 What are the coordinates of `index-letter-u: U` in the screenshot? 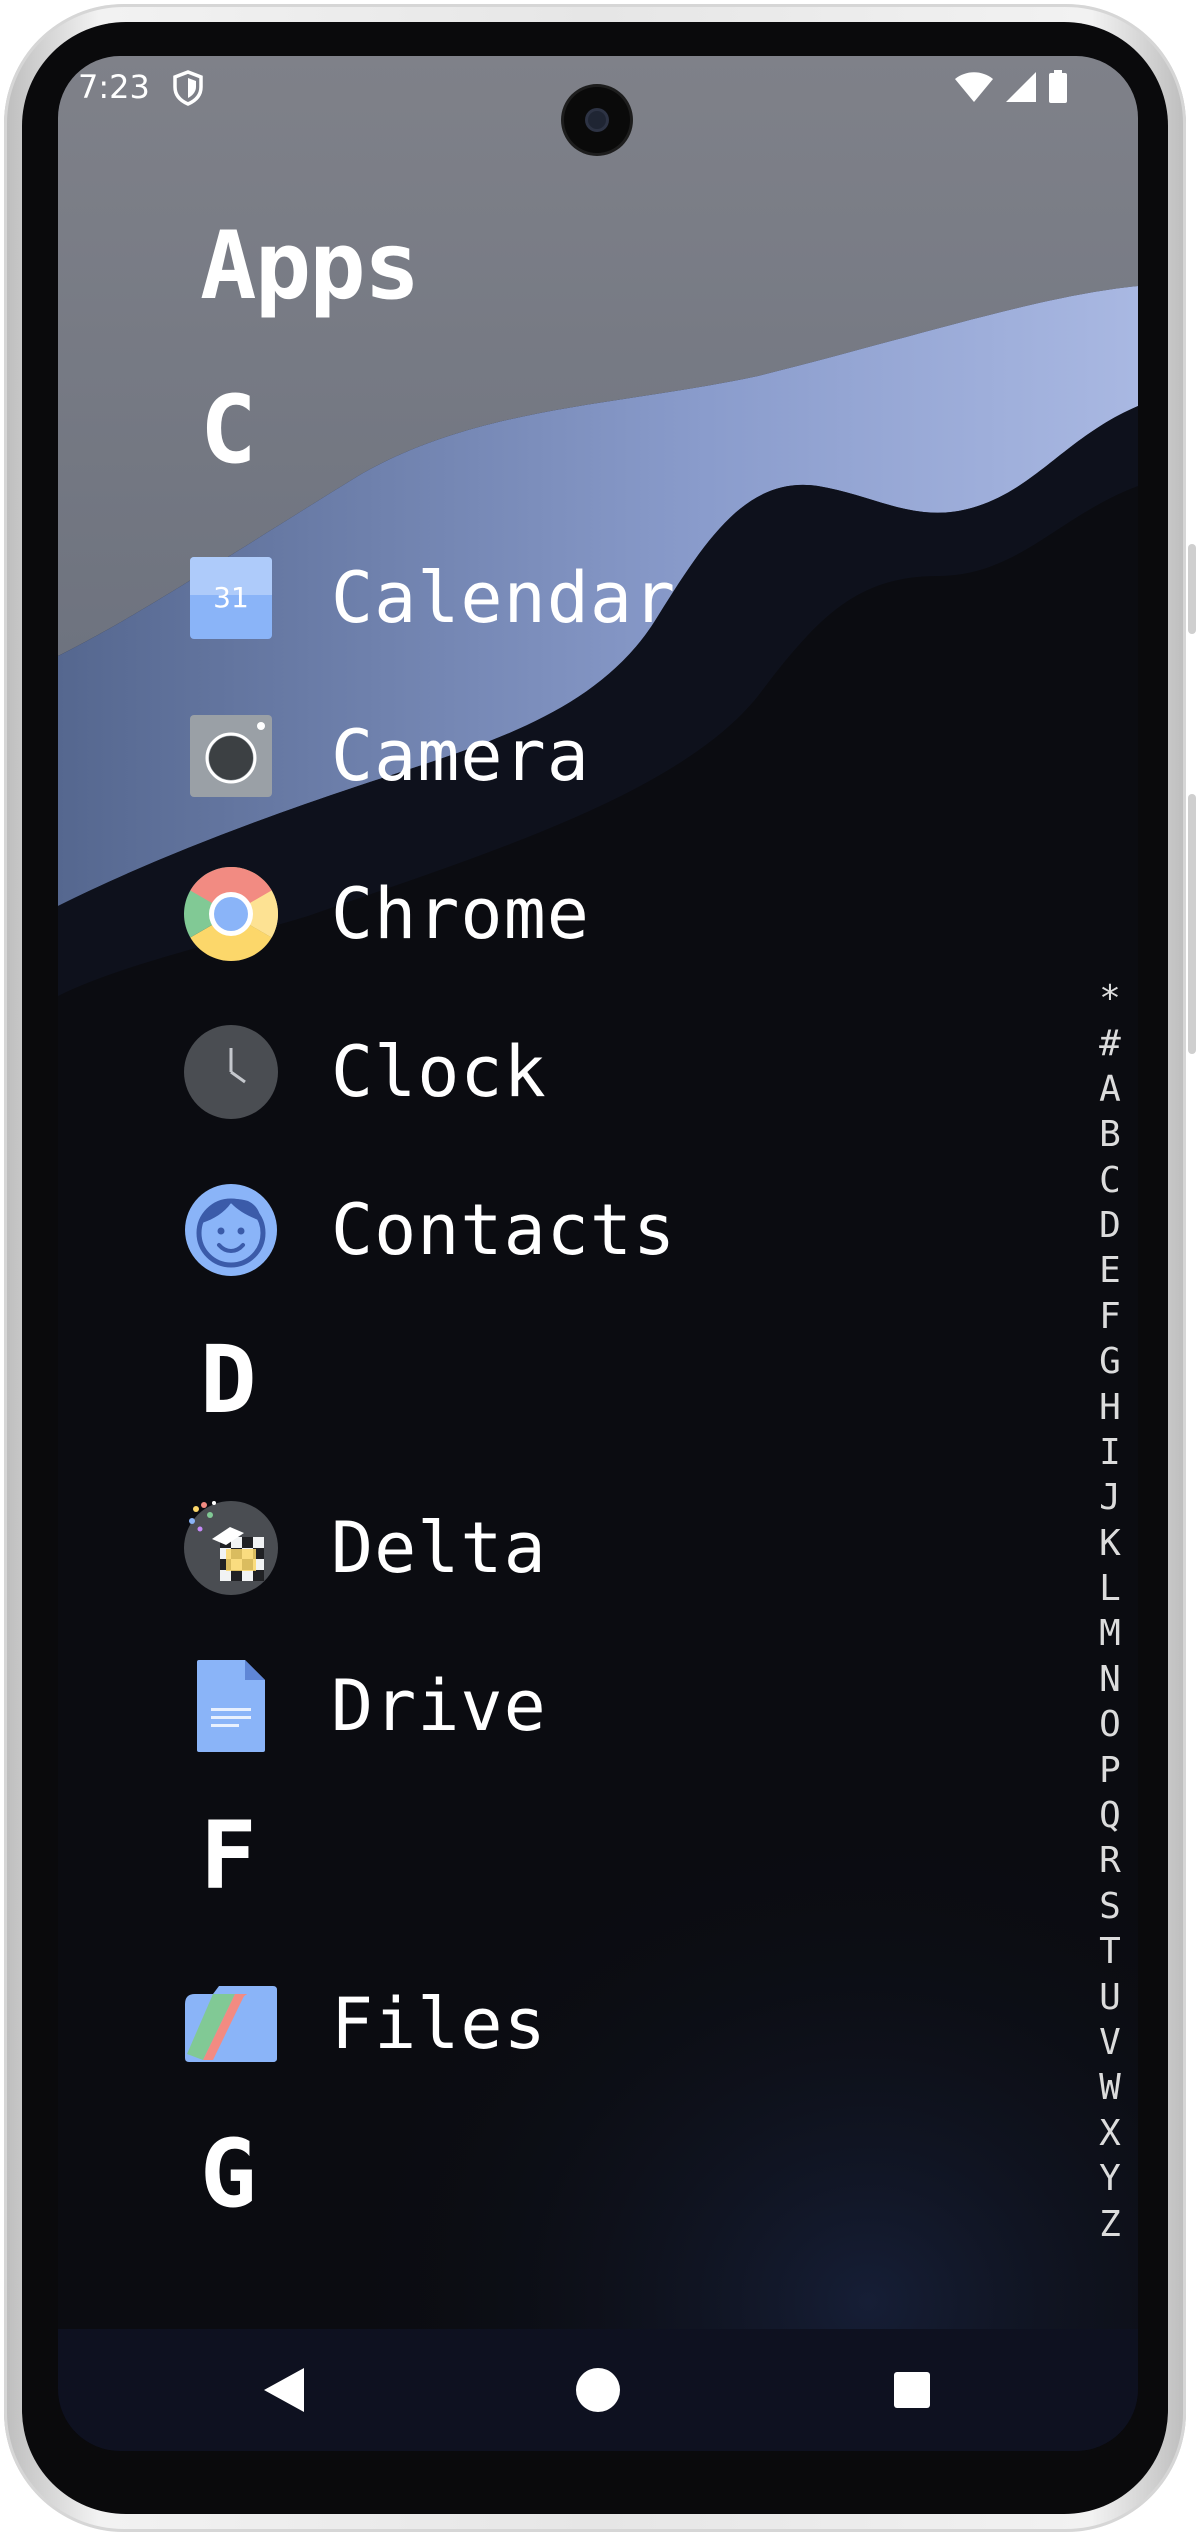 It's located at (1110, 1997).